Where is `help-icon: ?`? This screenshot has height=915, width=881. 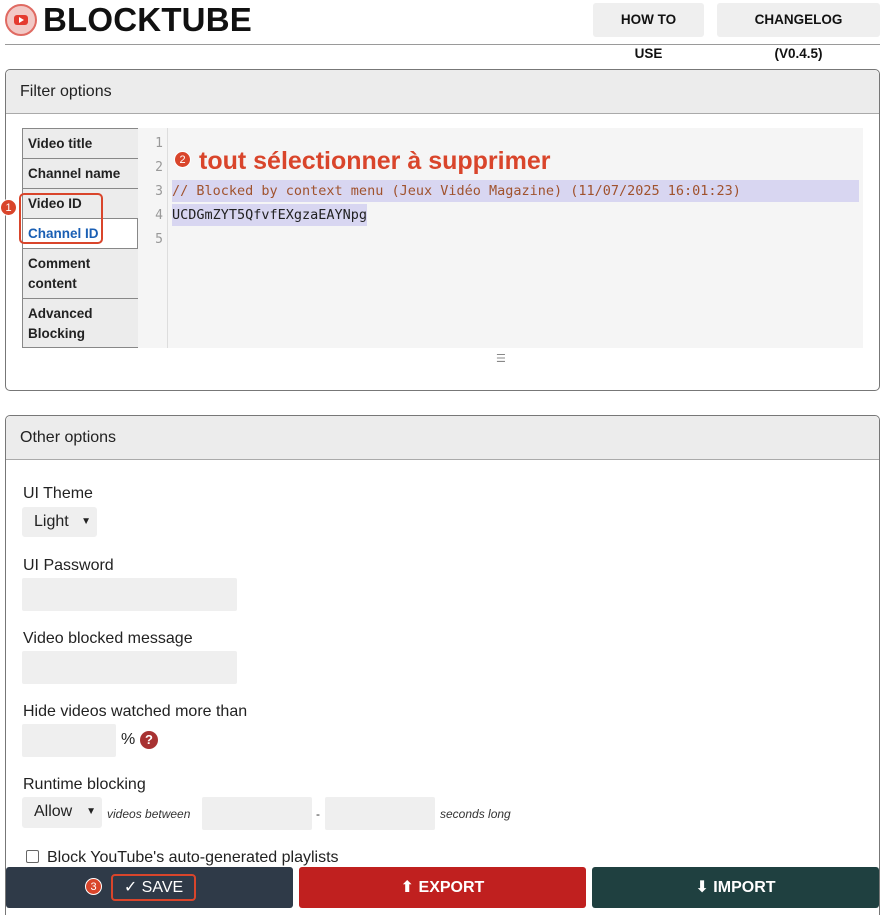 help-icon: ? is located at coordinates (149, 740).